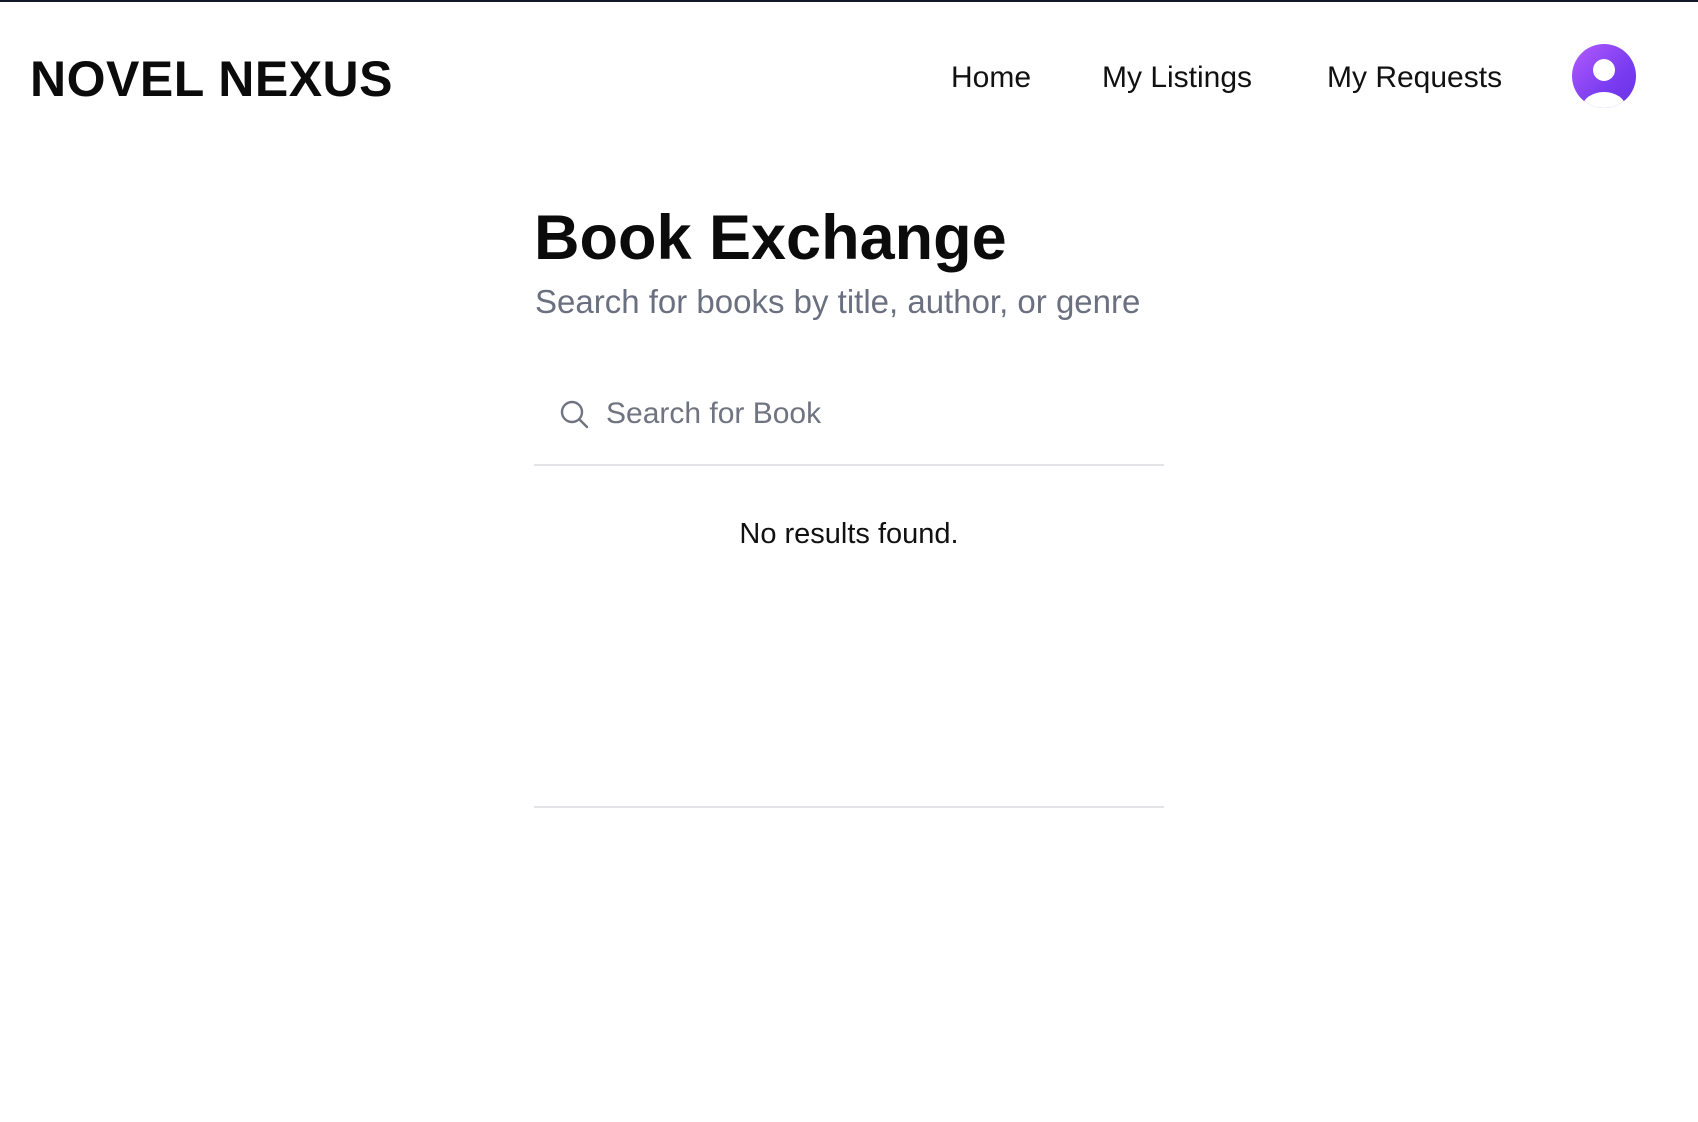 The height and width of the screenshot is (1122, 1698). I want to click on search-bar, so click(849, 417).